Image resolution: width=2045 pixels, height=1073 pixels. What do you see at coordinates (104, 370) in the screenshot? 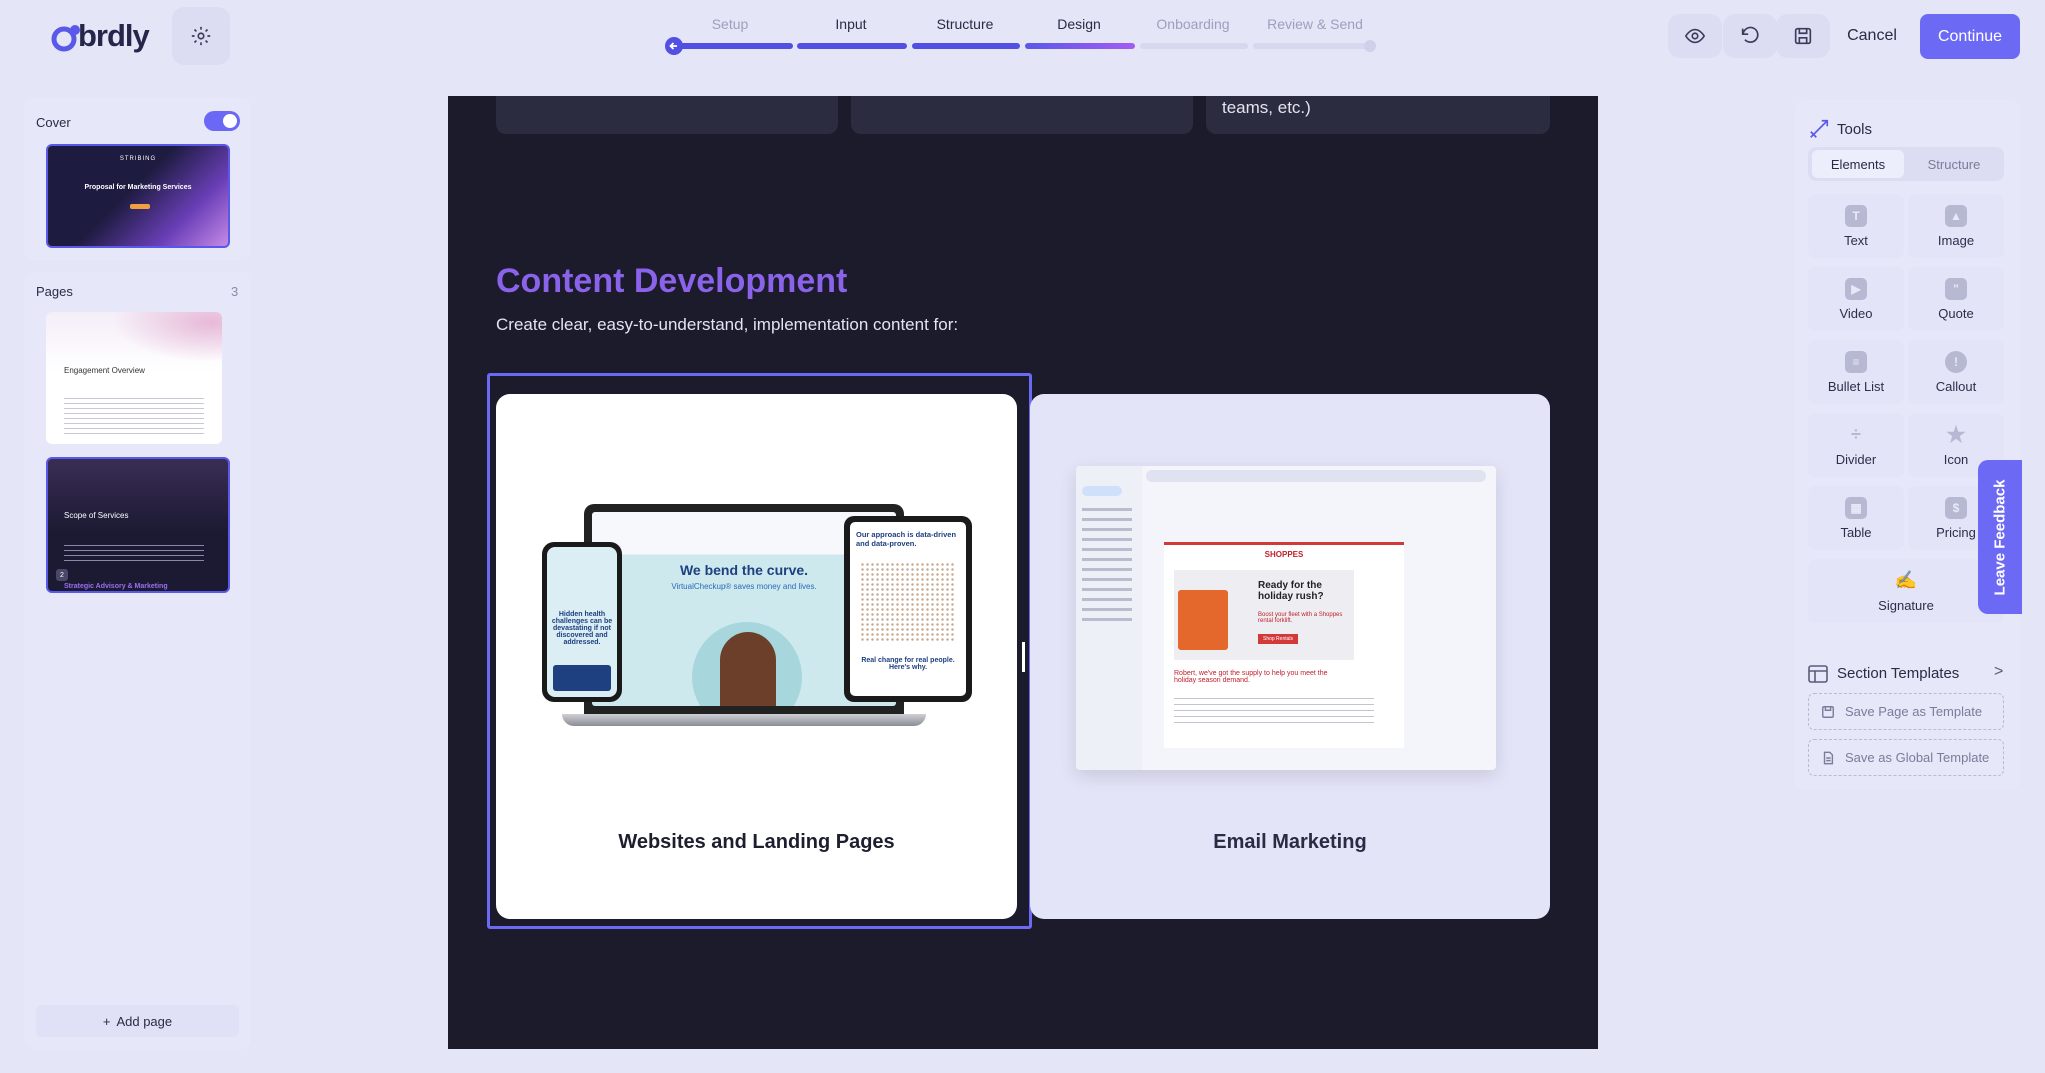
I see `page-thumb-1-title: Engagement Overview` at bounding box center [104, 370].